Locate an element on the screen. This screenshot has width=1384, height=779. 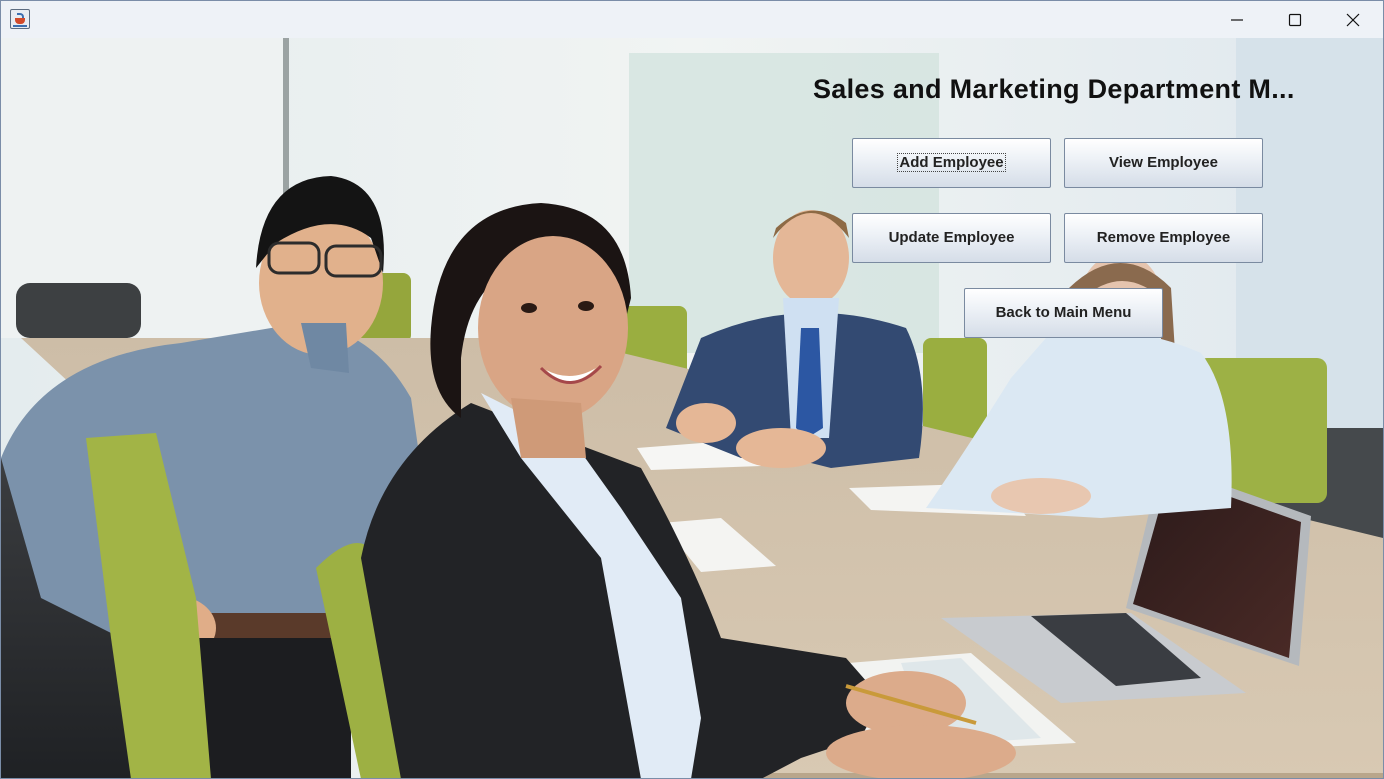
title-bar is located at coordinates (692, 19).